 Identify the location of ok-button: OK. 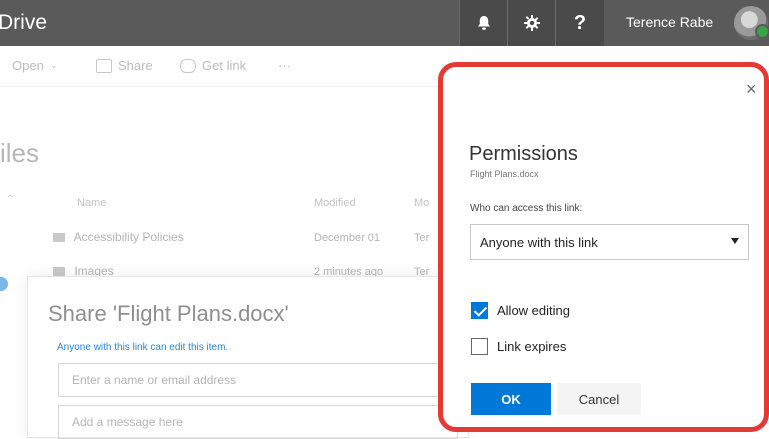
(511, 399).